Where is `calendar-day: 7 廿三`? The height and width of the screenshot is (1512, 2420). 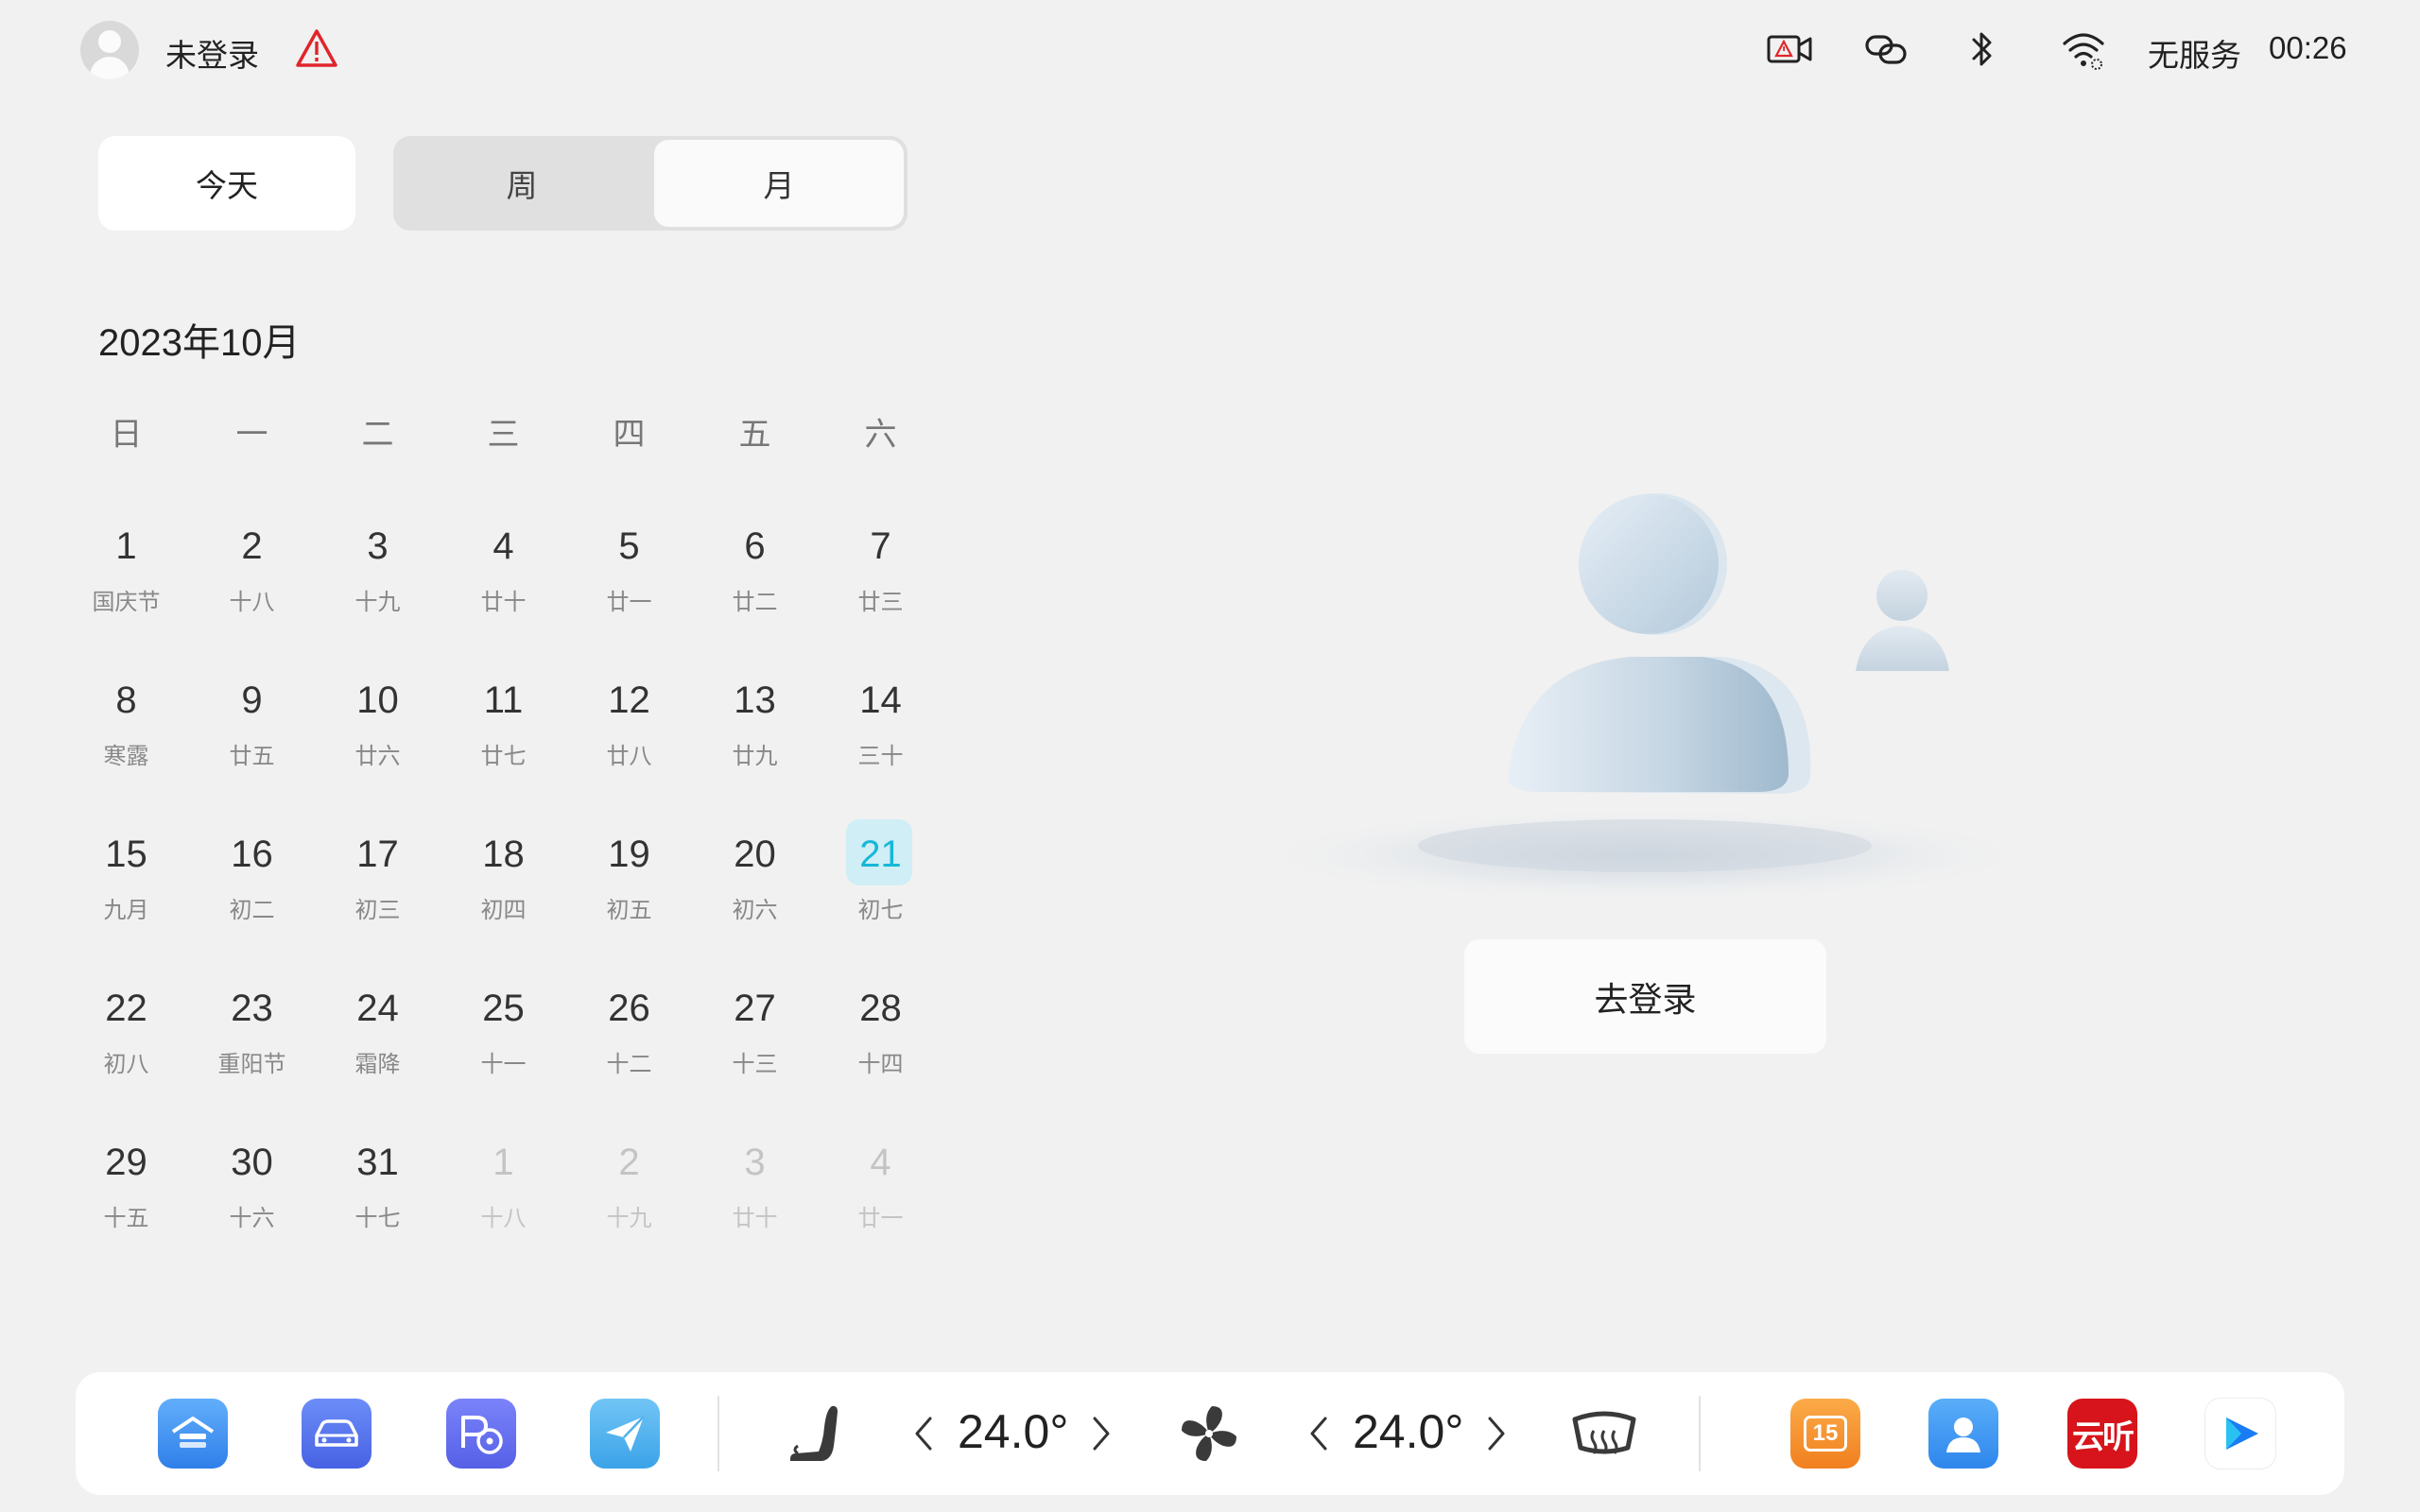
calendar-day: 7 廿三 is located at coordinates (881, 590).